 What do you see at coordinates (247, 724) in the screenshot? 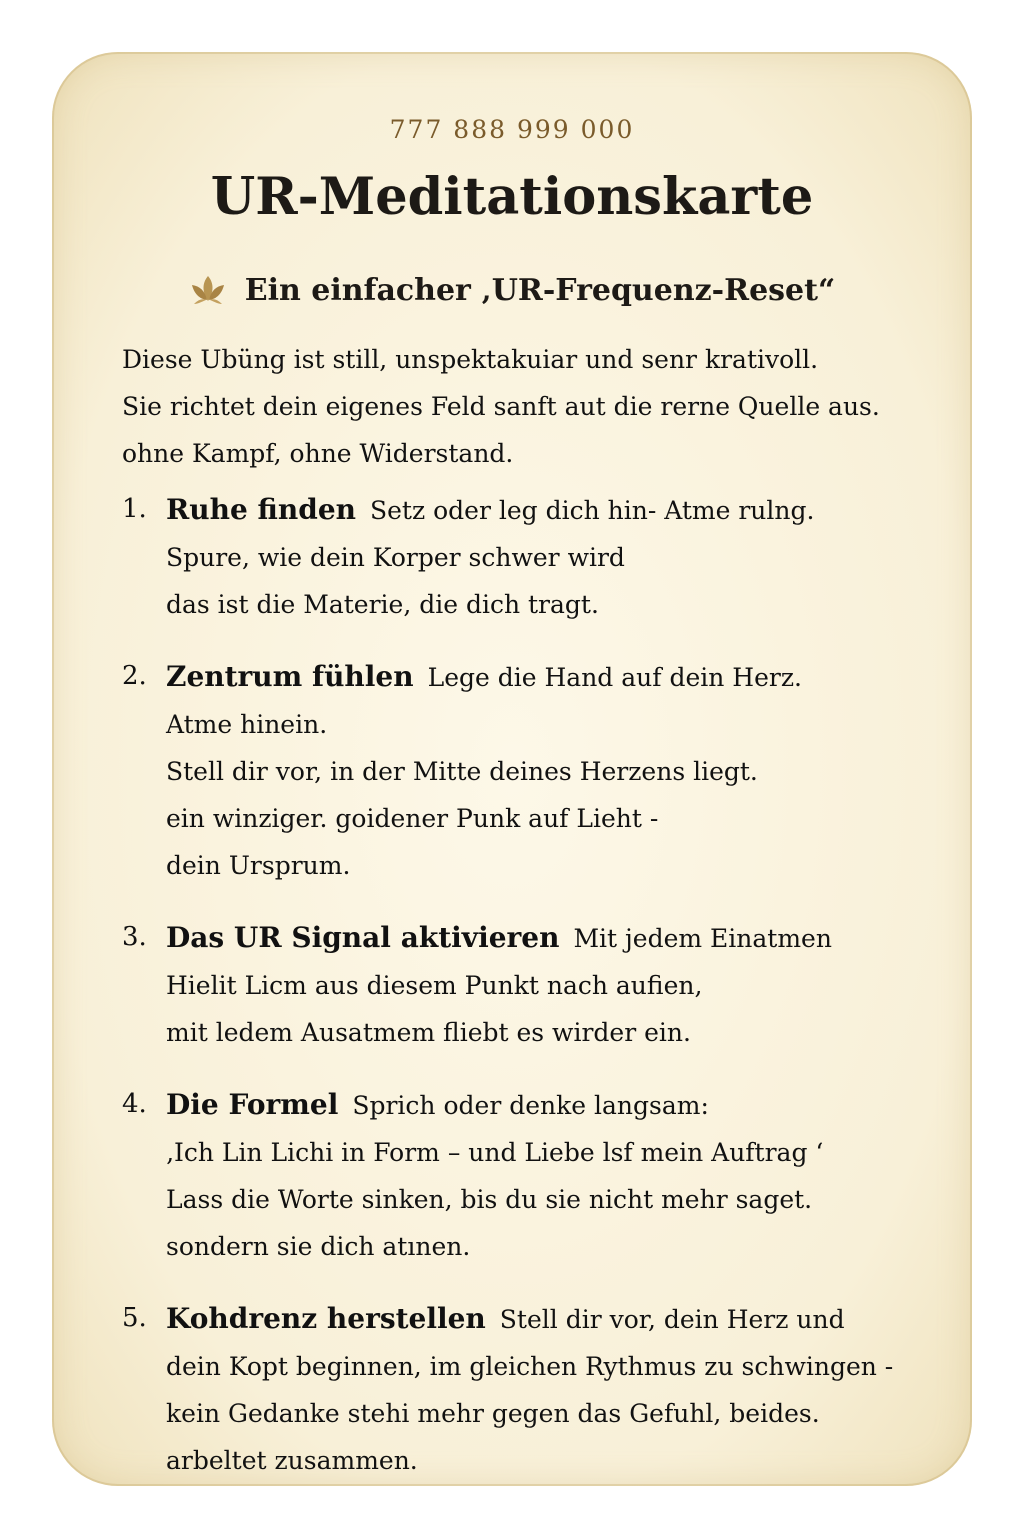
I see `step-line: Atme hinein.` at bounding box center [247, 724].